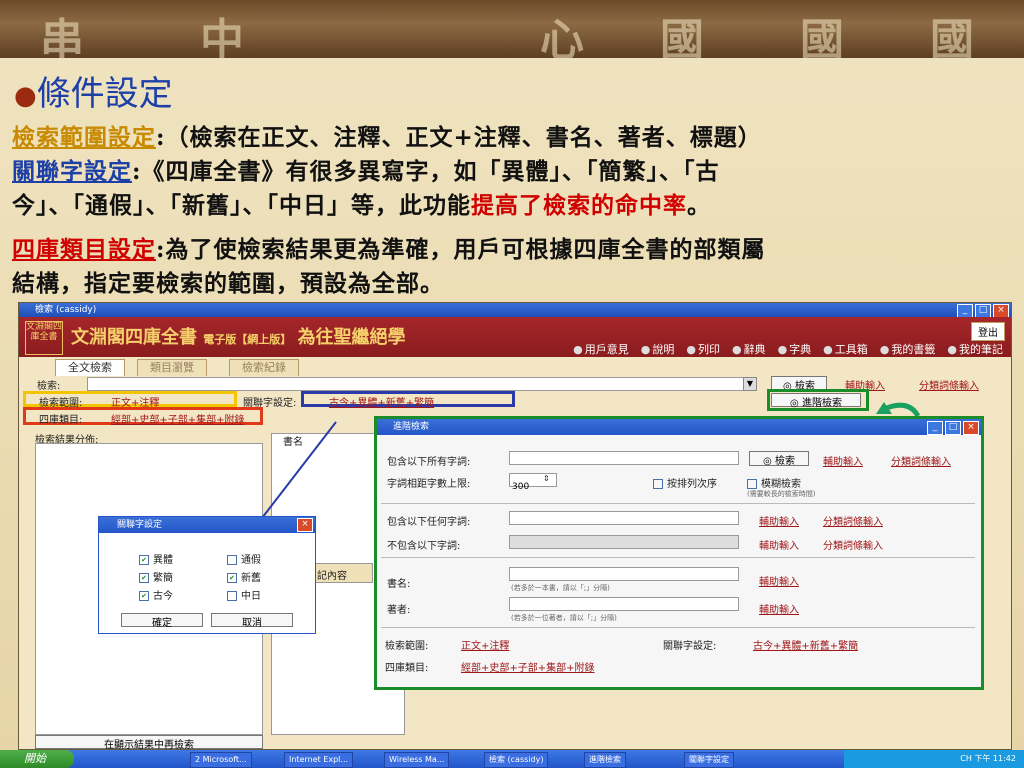  What do you see at coordinates (156, 576) in the screenshot?
I see `option-simp-trad: ✔ 繁簡` at bounding box center [156, 576].